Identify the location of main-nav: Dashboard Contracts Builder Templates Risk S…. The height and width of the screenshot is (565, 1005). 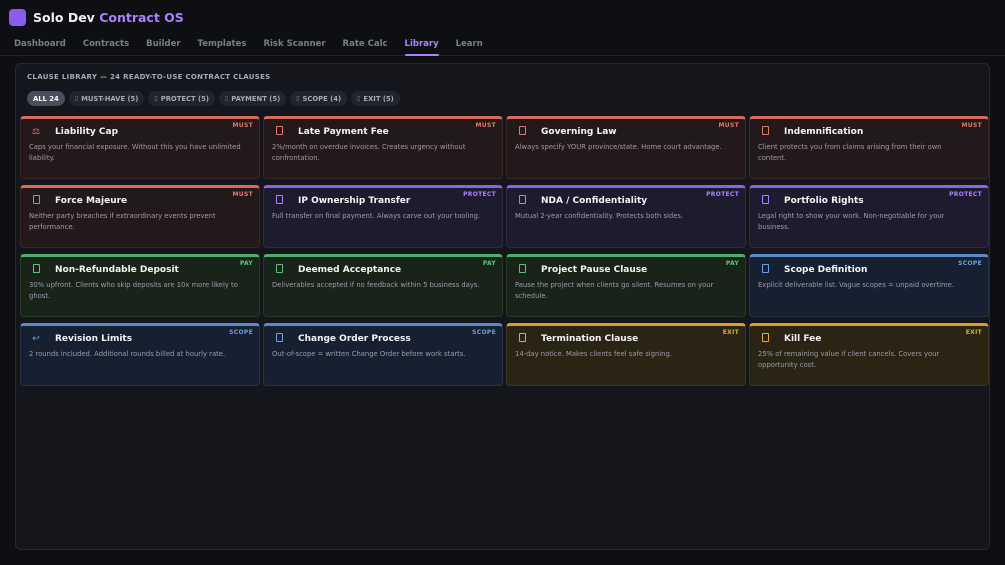
(502, 45).